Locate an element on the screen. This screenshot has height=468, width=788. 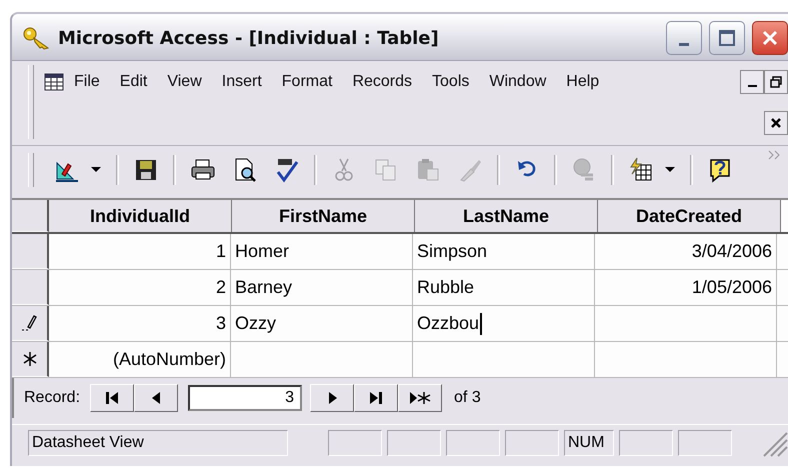
column-header: LastName is located at coordinates (506, 216).